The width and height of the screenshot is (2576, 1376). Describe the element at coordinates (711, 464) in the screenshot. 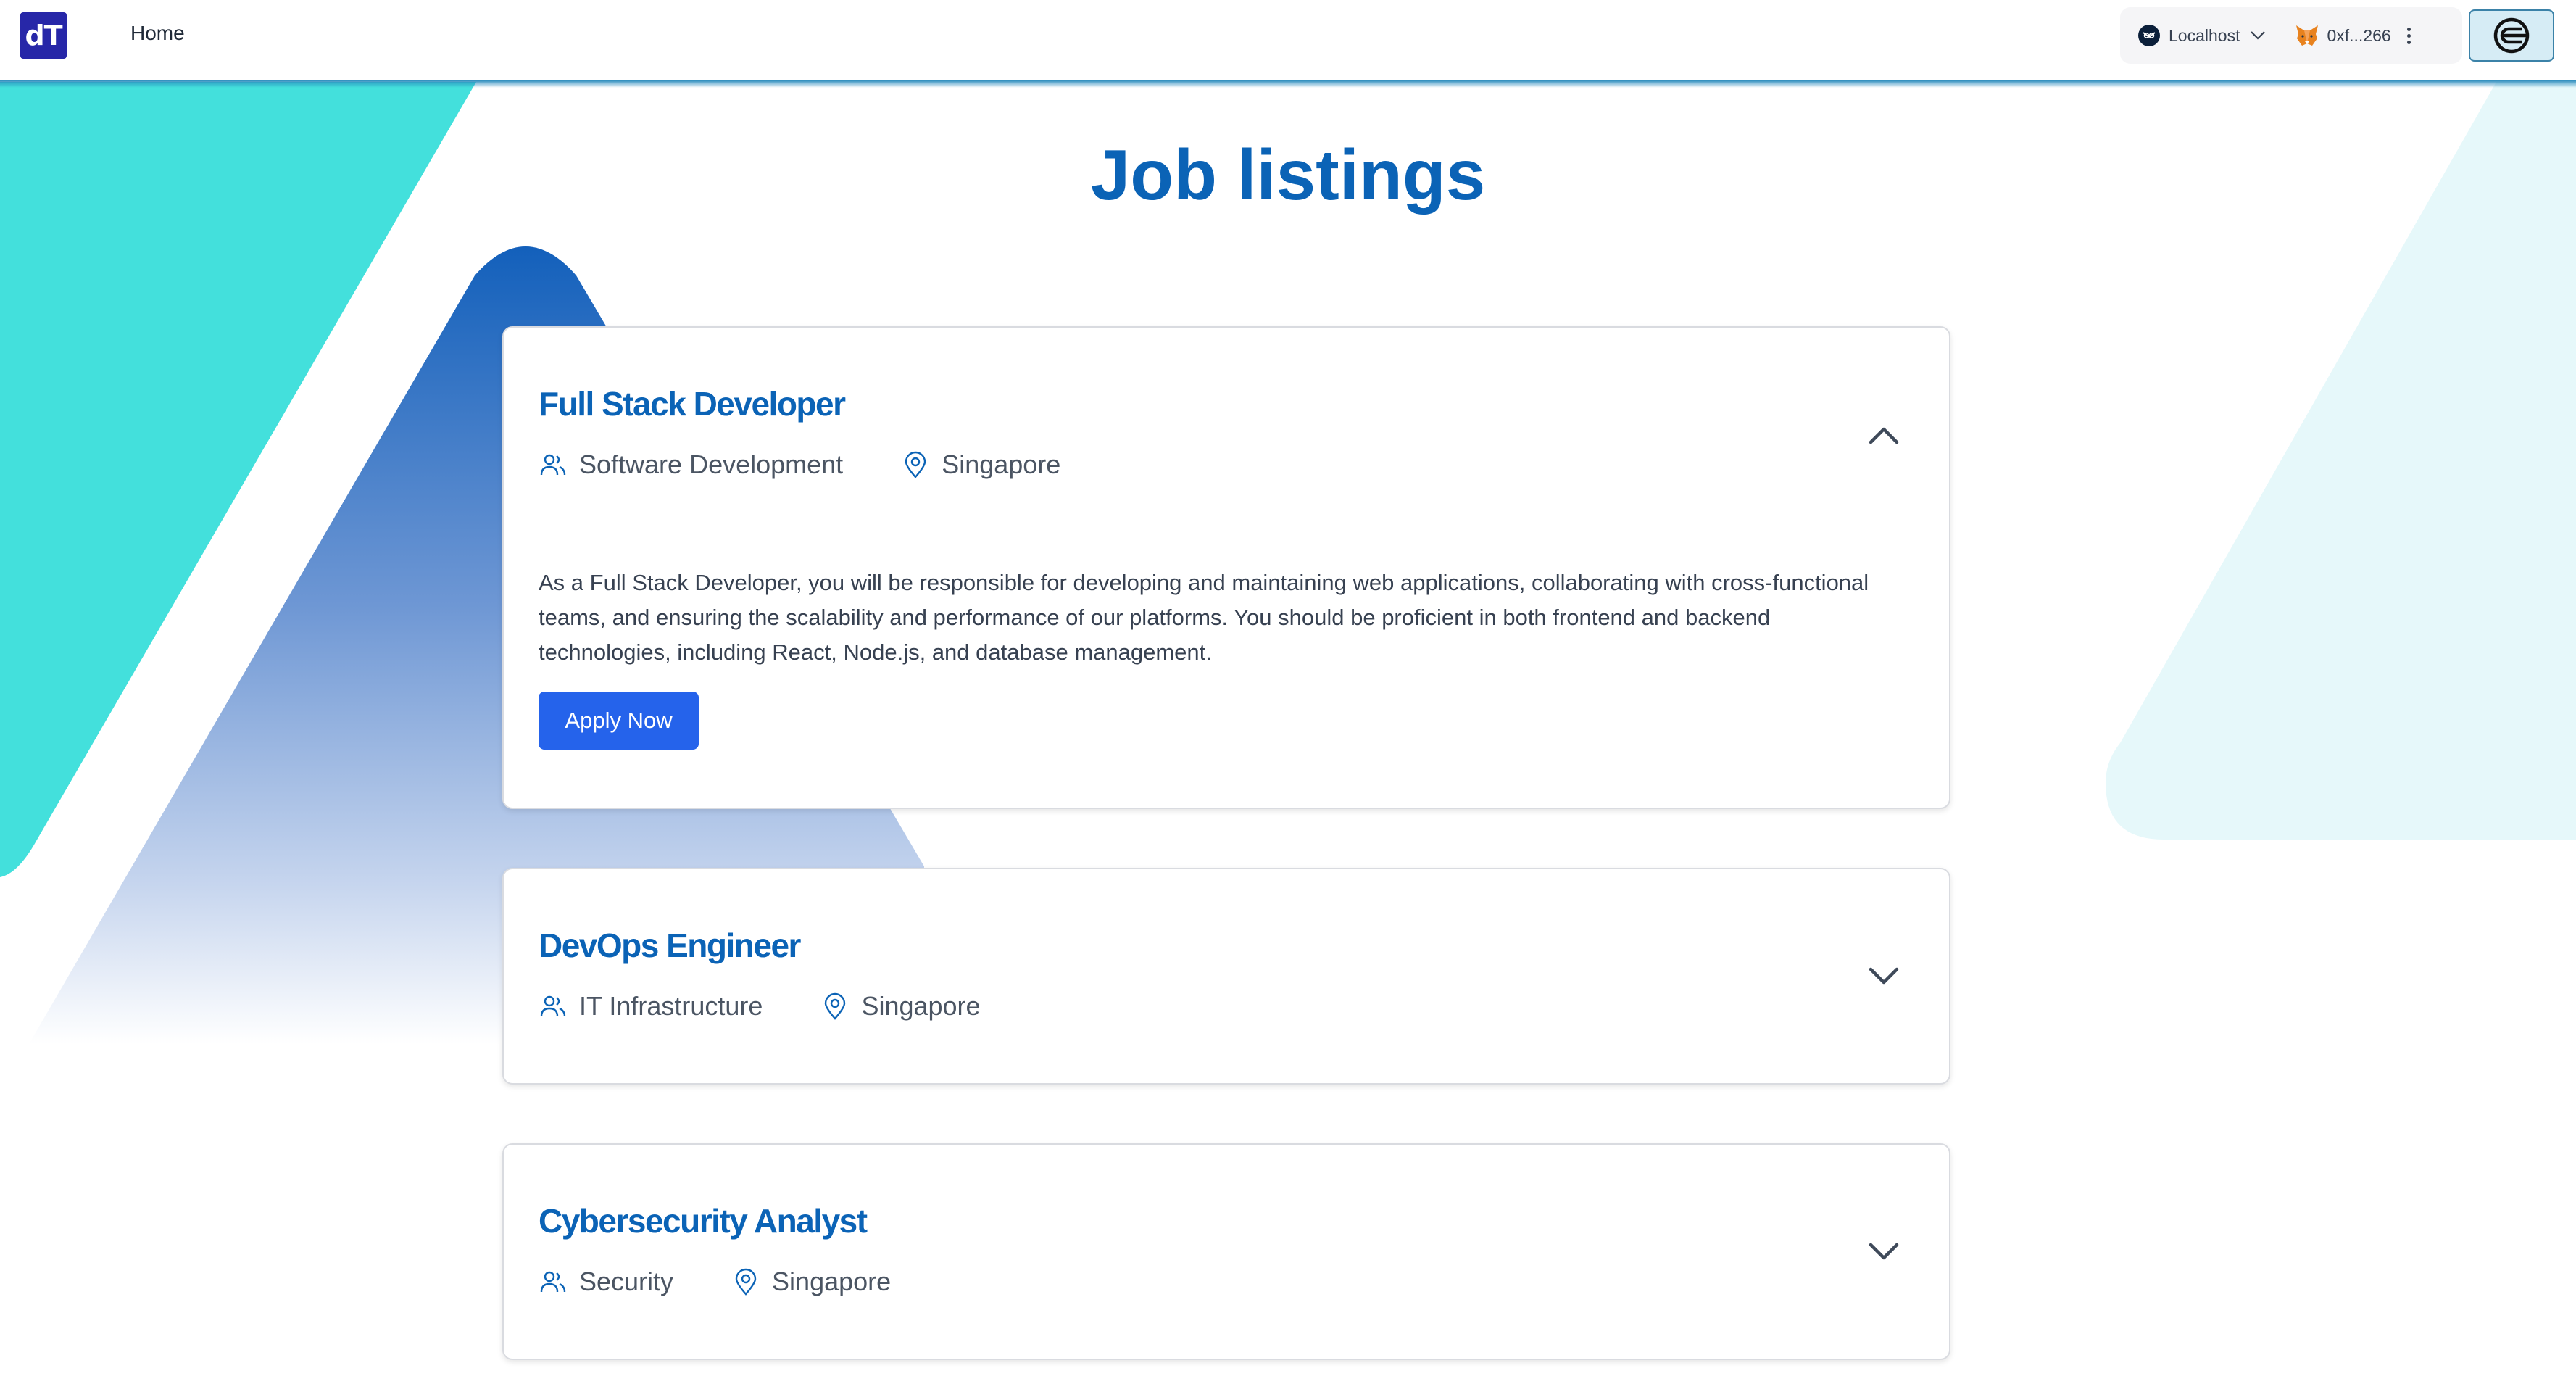

I see `job-department: Software Development` at that location.